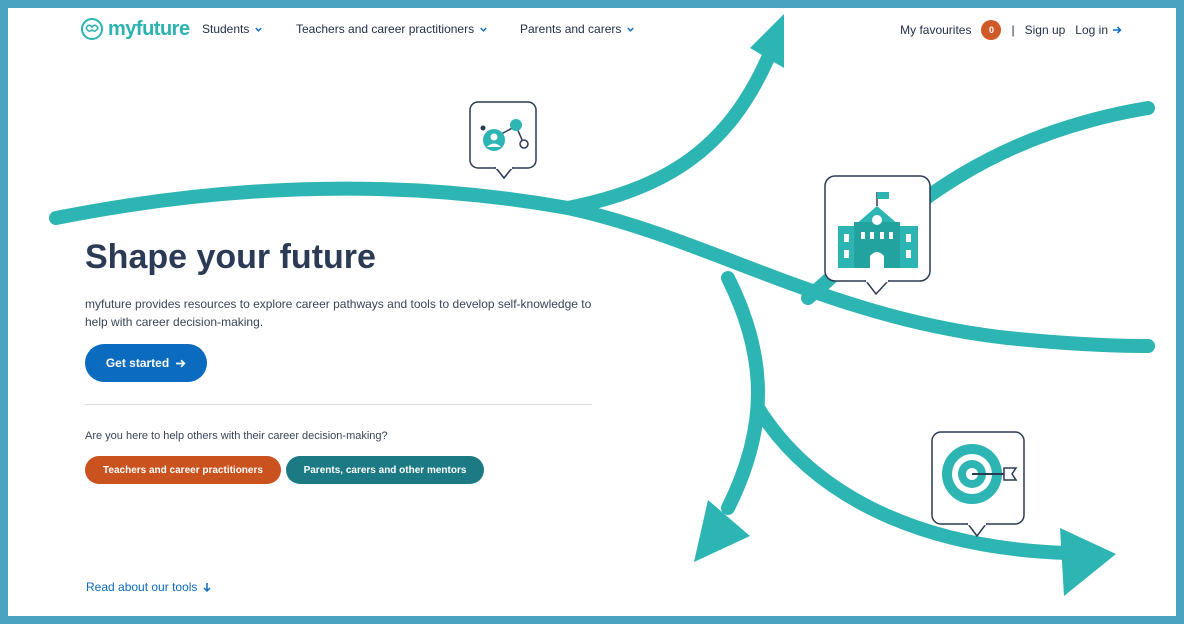  Describe the element at coordinates (137, 363) in the screenshot. I see `get-started-label: Get started` at that location.